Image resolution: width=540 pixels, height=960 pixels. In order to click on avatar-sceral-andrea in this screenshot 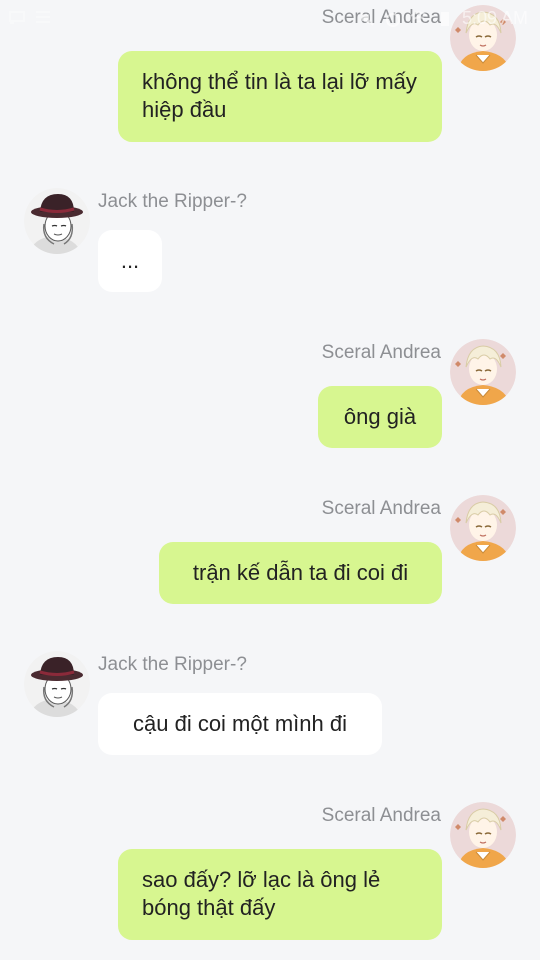, I will do `click(483, 835)`.